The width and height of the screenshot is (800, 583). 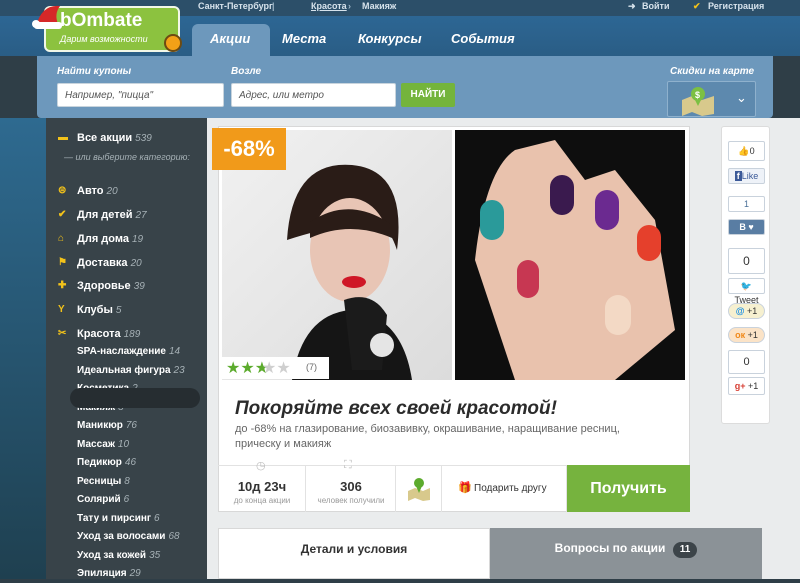 I want to click on sidebar-item-0: ⊜ Авто 20, so click(x=126, y=191).